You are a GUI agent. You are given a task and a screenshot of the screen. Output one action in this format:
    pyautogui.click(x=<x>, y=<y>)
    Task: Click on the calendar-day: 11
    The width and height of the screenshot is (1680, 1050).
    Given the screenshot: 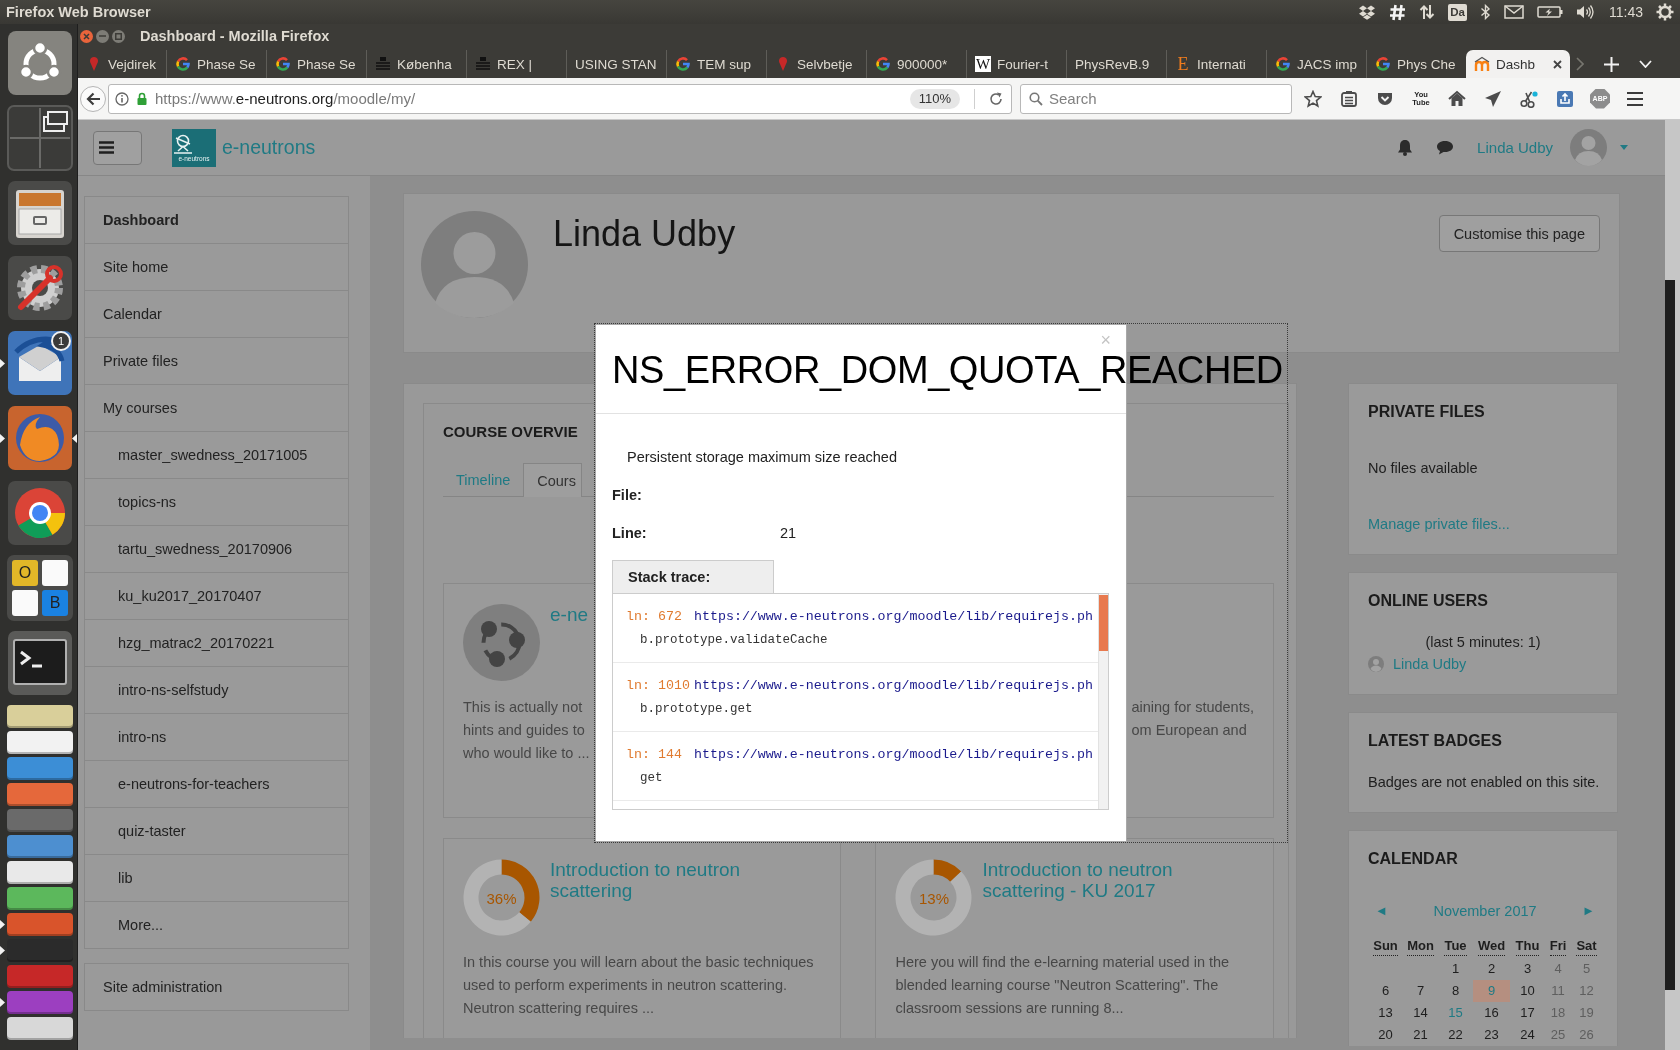 What is the action you would take?
    pyautogui.click(x=1558, y=991)
    